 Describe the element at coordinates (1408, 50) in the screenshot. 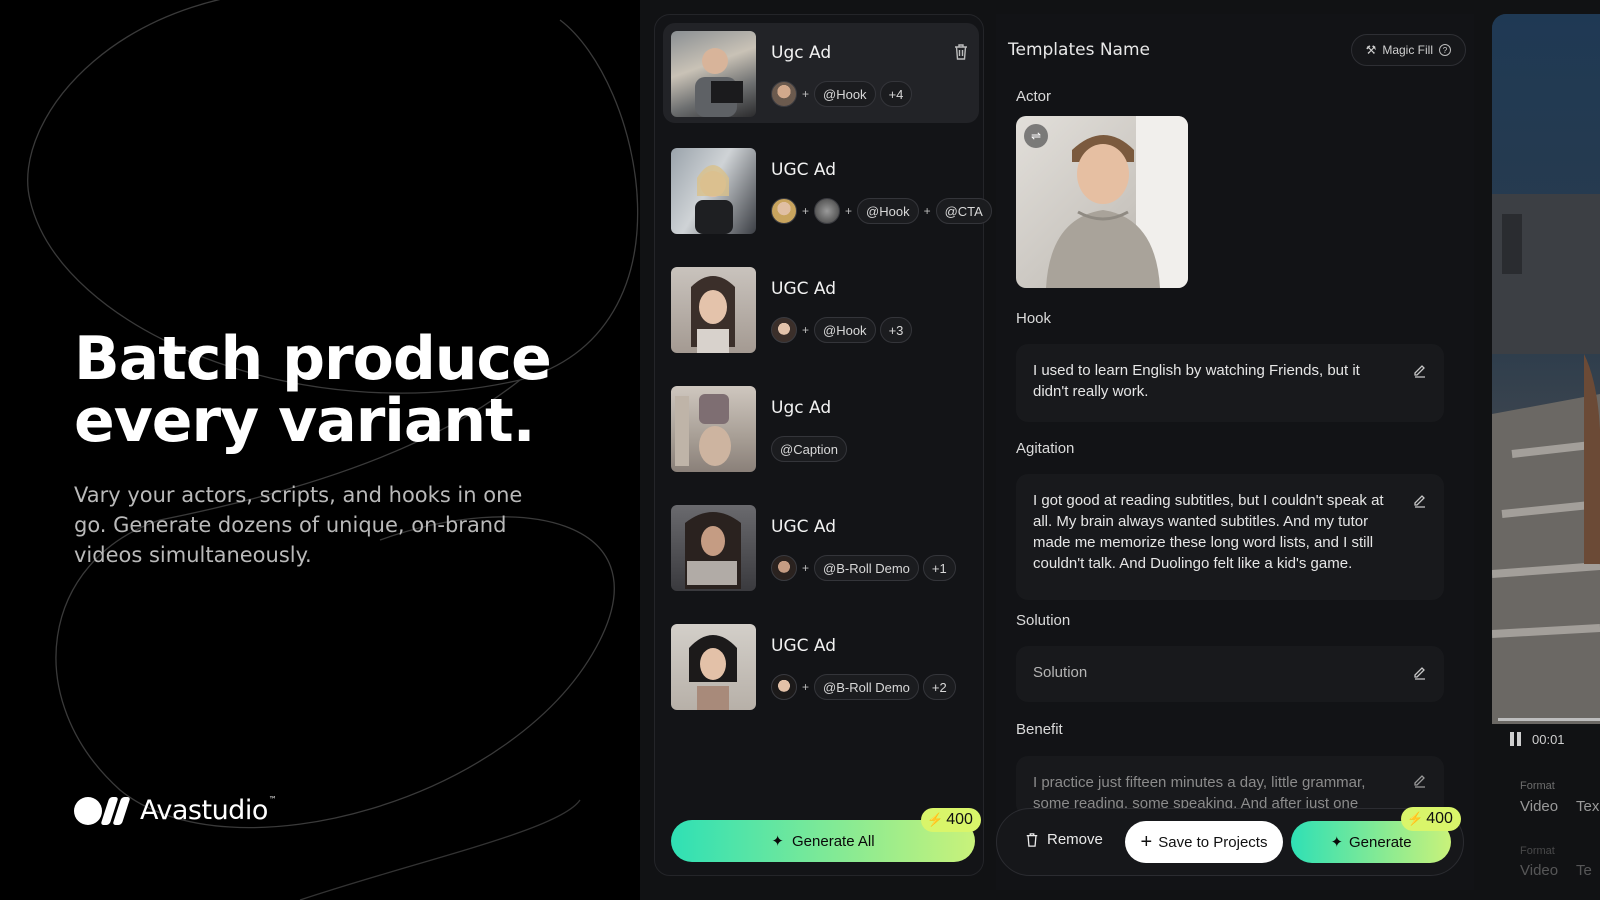

I see `magic-fill-button: ⚒ Magic Fill ?` at that location.